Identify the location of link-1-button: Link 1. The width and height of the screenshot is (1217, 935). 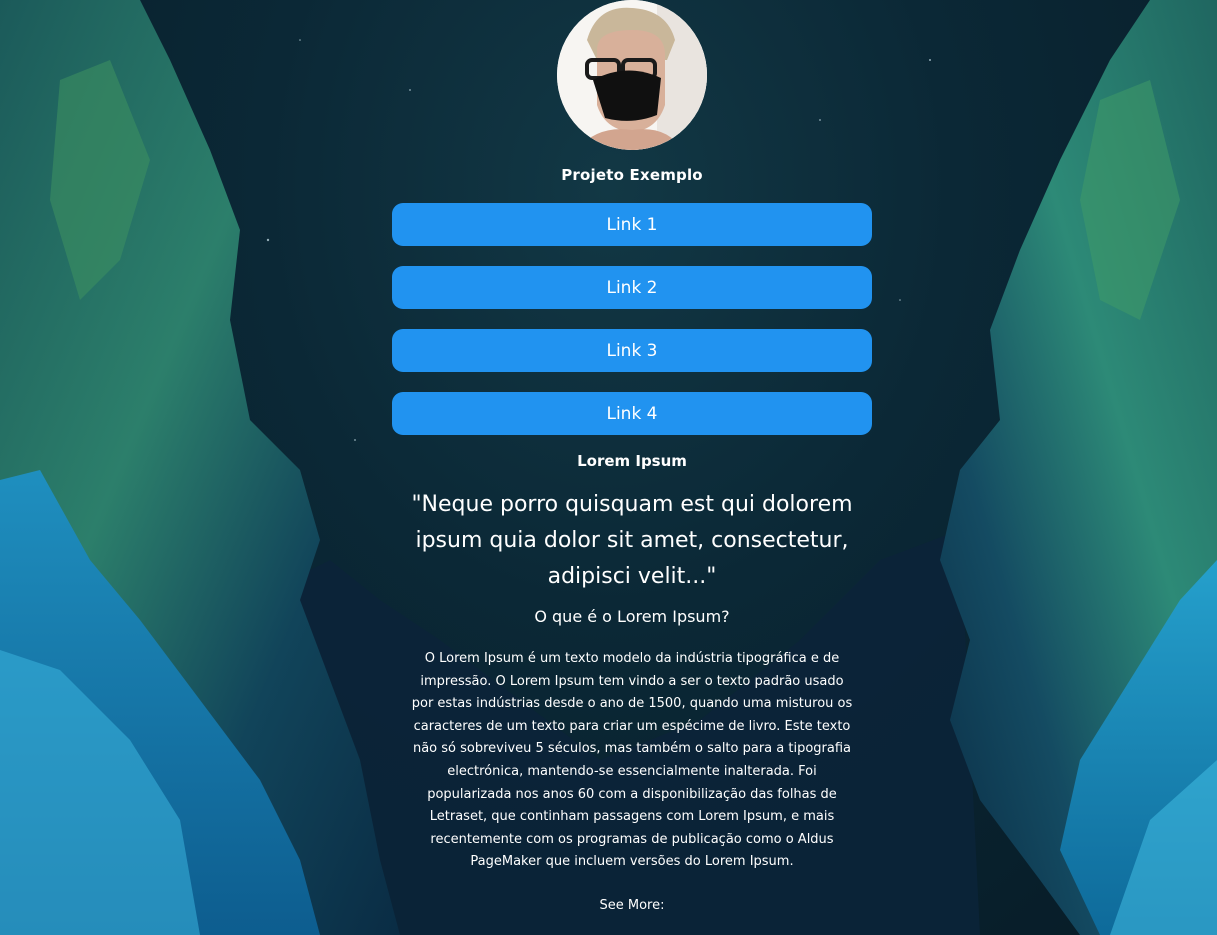
(632, 224).